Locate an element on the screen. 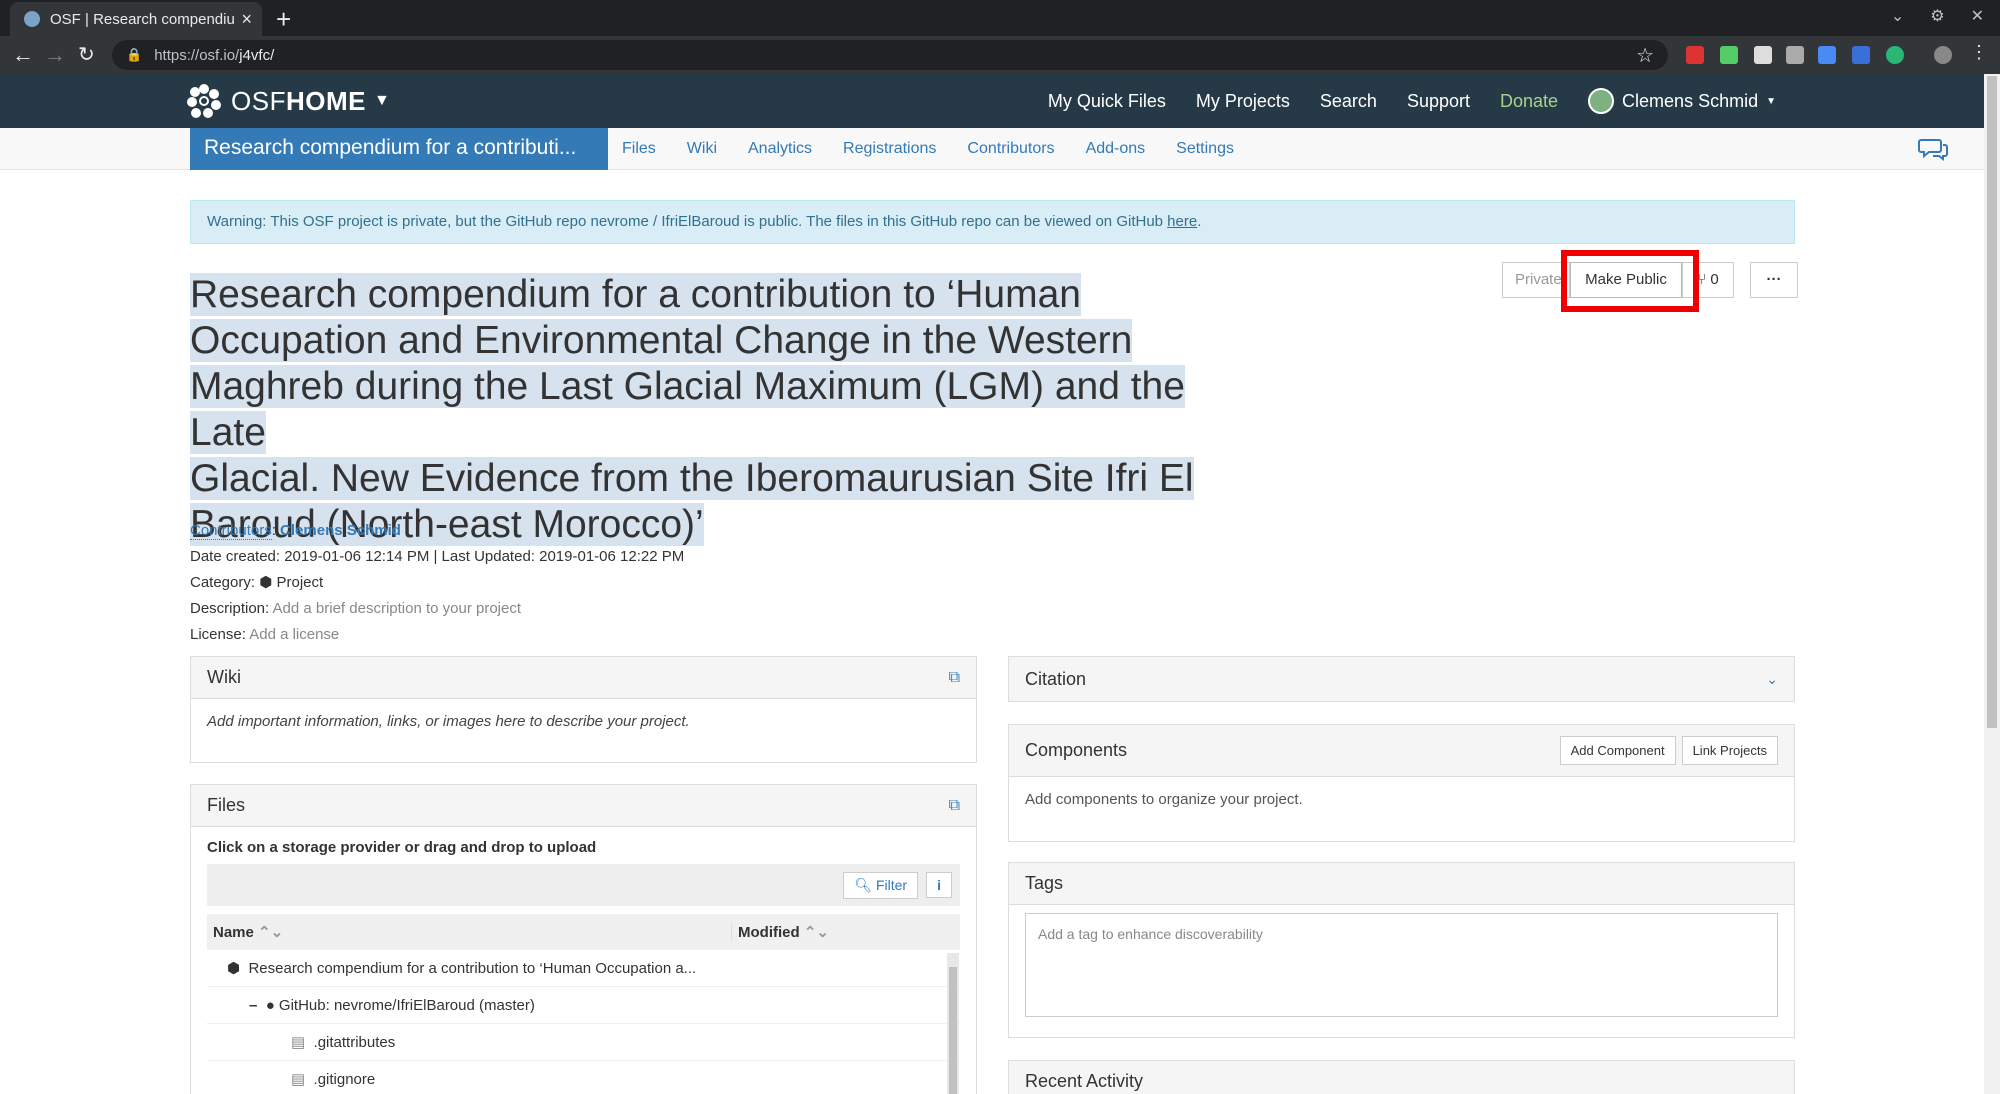  osf-favicon-icon is located at coordinates (32, 19).